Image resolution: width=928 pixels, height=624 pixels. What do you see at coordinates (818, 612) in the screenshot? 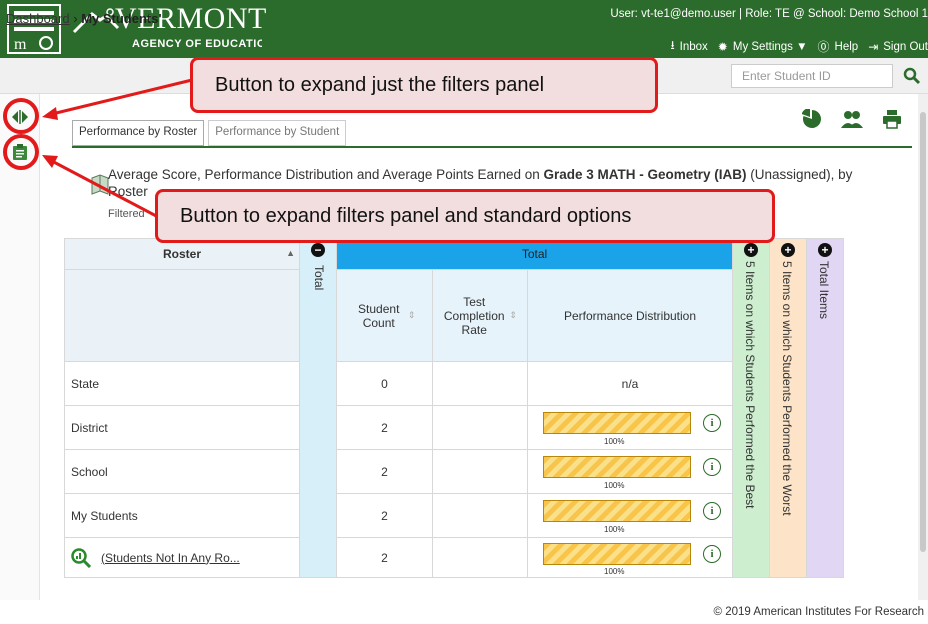
I see `copyright-footer: © 2019 American Institutes For Research` at bounding box center [818, 612].